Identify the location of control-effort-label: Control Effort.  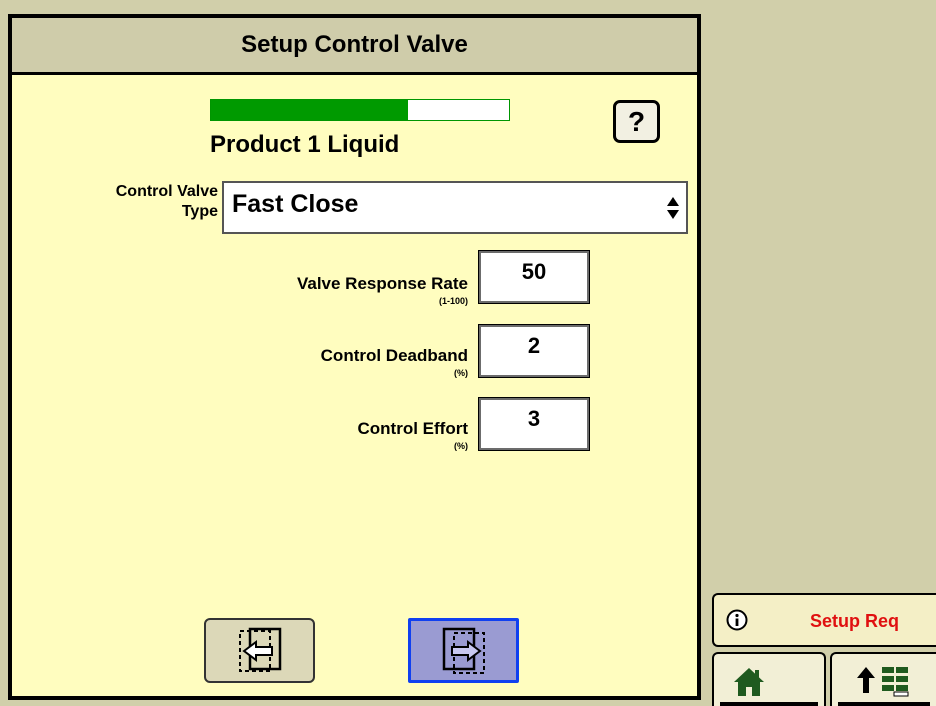
(412, 428).